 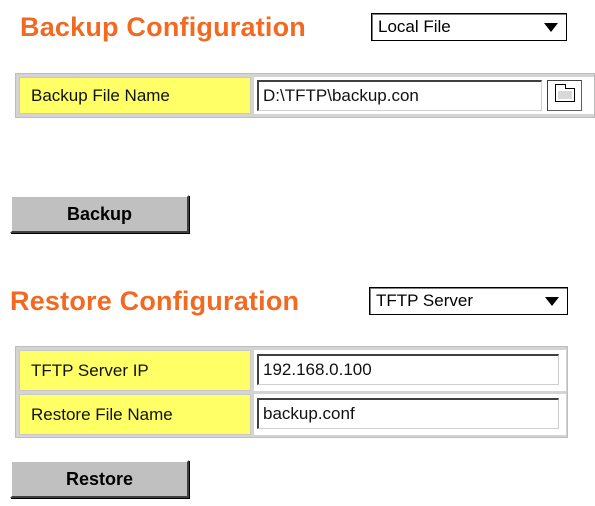 I want to click on tftp-server-ip-cell: 192.168.0.100, so click(x=410, y=370).